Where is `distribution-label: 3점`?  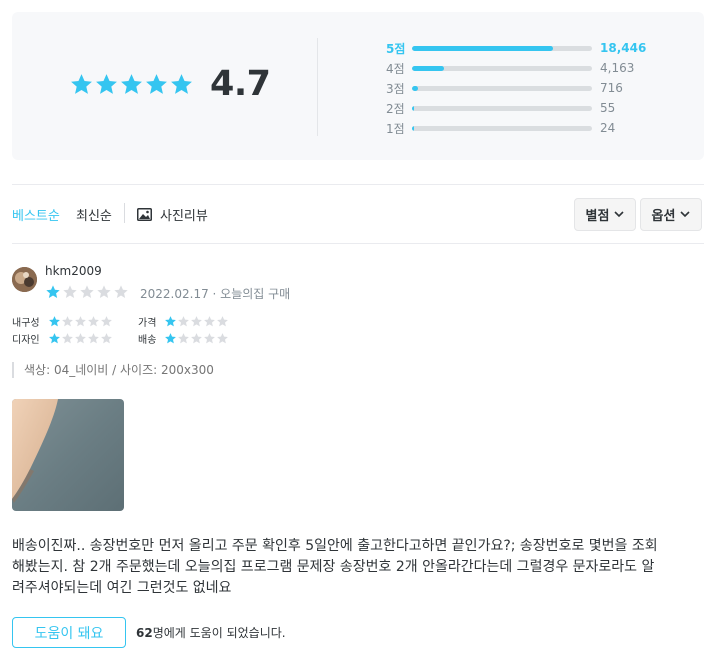
distribution-label: 3점 is located at coordinates (395, 88).